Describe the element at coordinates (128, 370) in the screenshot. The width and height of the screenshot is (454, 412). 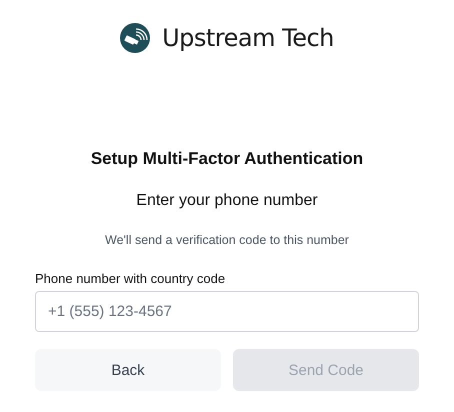
I see `back-button: Back` at that location.